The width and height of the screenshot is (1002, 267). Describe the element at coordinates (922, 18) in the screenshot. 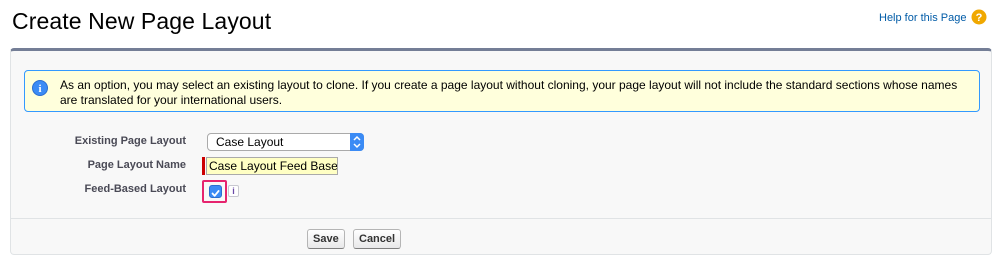

I see `help-link: Help for this Page` at that location.